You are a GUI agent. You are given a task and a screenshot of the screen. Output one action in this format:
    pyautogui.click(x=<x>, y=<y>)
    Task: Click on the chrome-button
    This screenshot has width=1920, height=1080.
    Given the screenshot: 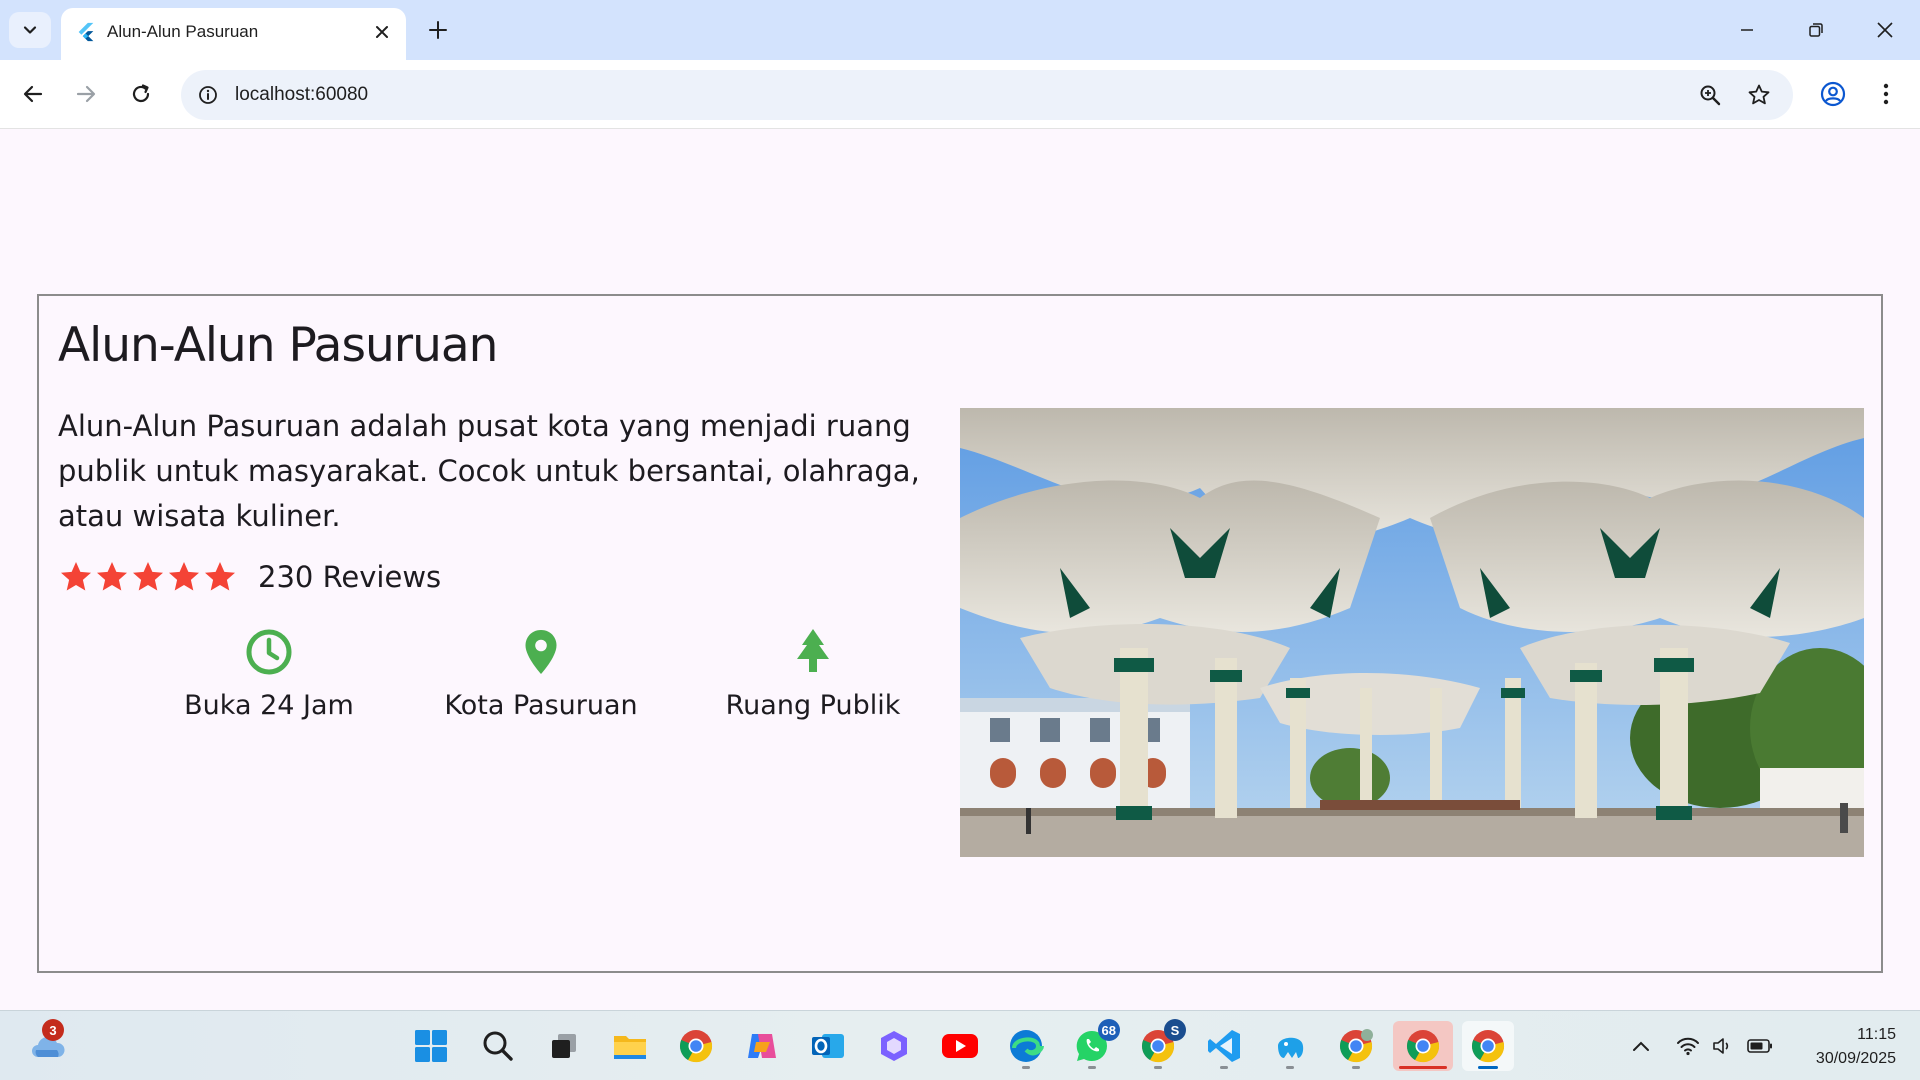 What is the action you would take?
    pyautogui.click(x=696, y=1046)
    